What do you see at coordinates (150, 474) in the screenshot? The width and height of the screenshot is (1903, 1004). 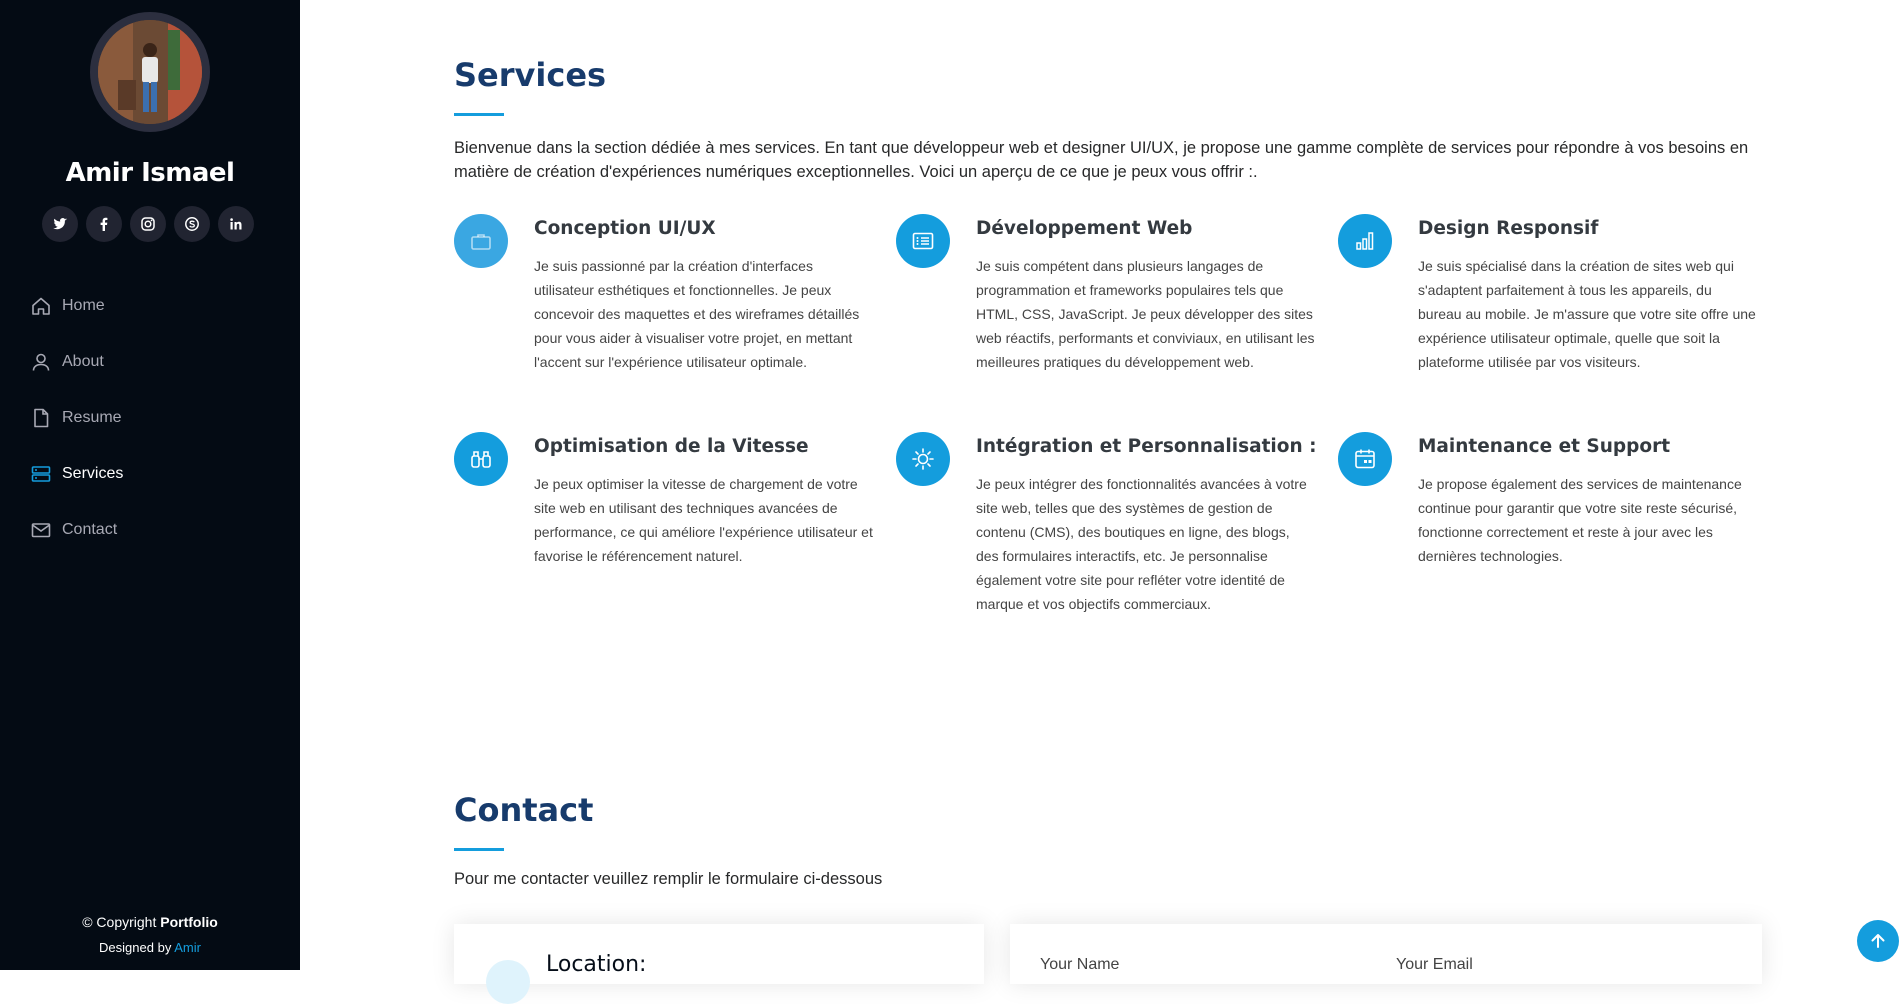 I see `nav-item-services: Services` at bounding box center [150, 474].